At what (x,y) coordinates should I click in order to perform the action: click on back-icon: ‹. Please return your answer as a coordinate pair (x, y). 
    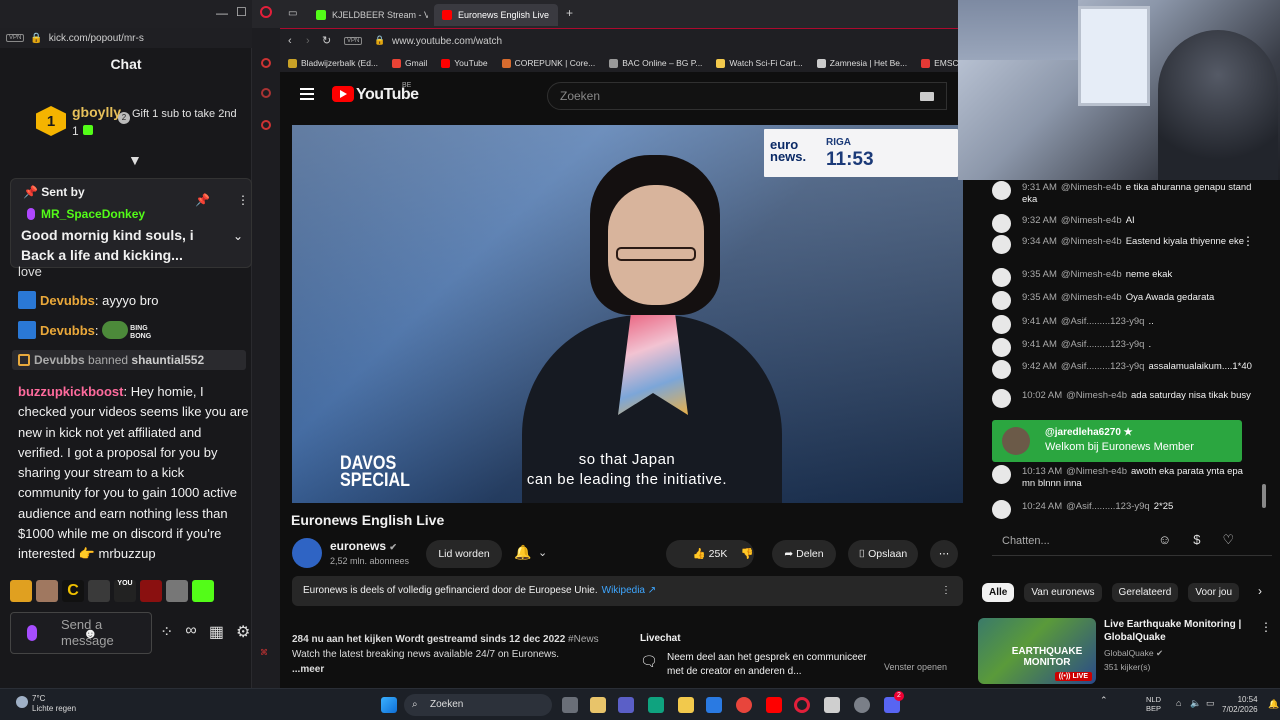
    Looking at the image, I should click on (290, 41).